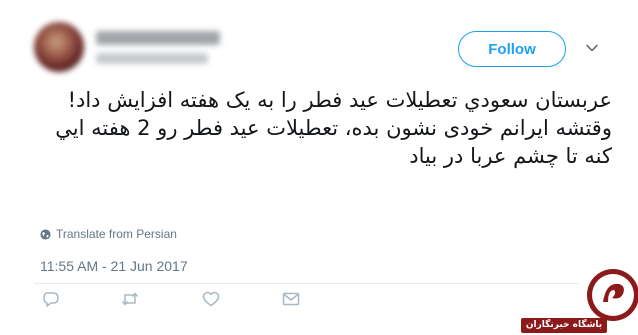  I want to click on reply-icon, so click(51, 299).